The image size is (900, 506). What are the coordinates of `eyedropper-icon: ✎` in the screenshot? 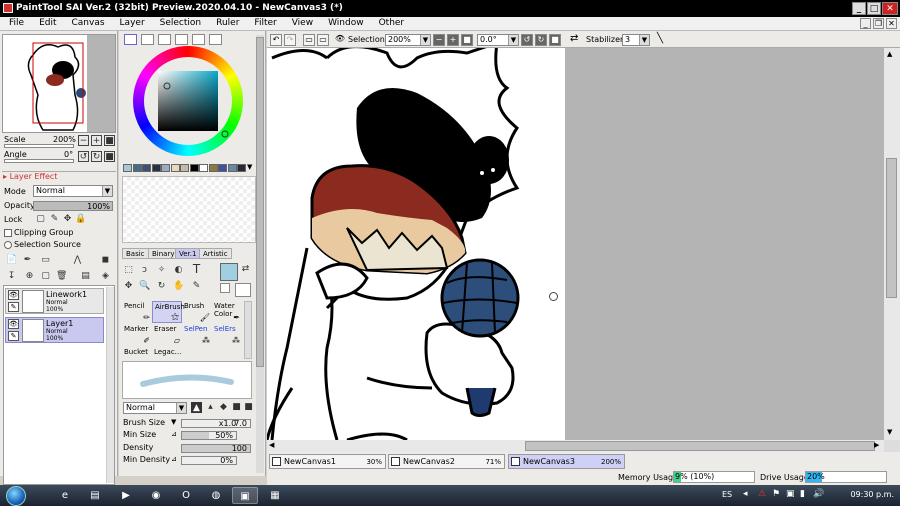 It's located at (196, 286).